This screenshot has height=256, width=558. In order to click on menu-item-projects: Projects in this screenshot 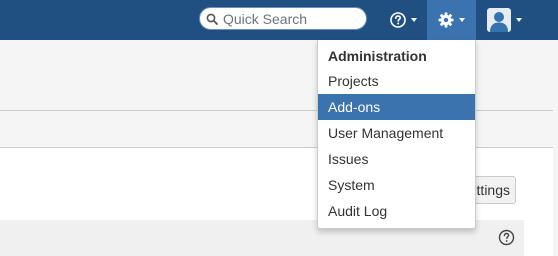, I will do `click(396, 81)`.